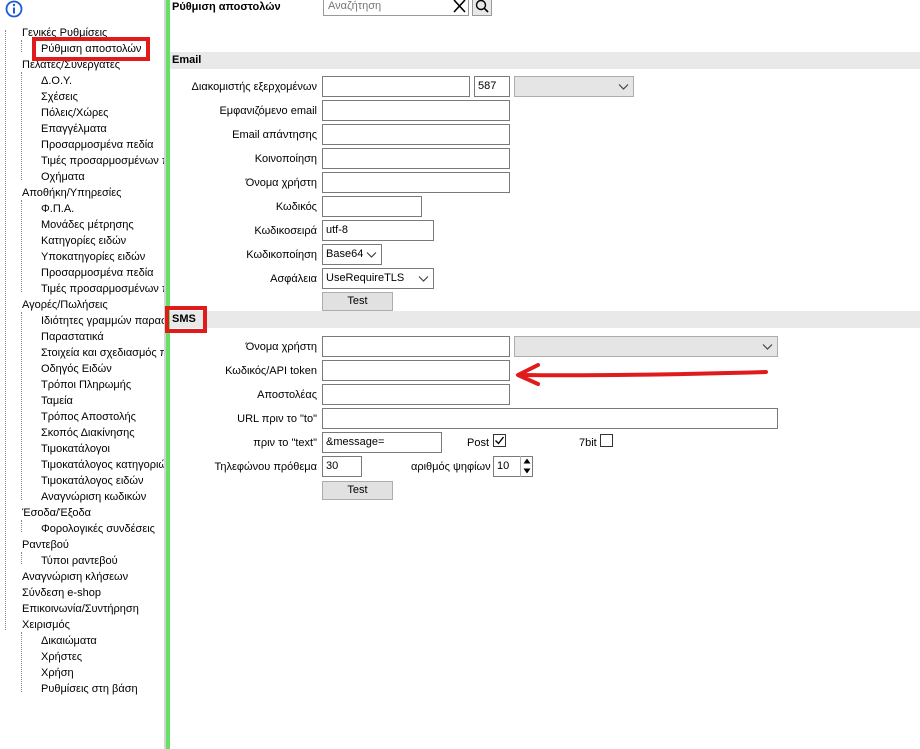 The height and width of the screenshot is (749, 920). I want to click on tree-item: Οδηγός Ειδών, so click(76, 369).